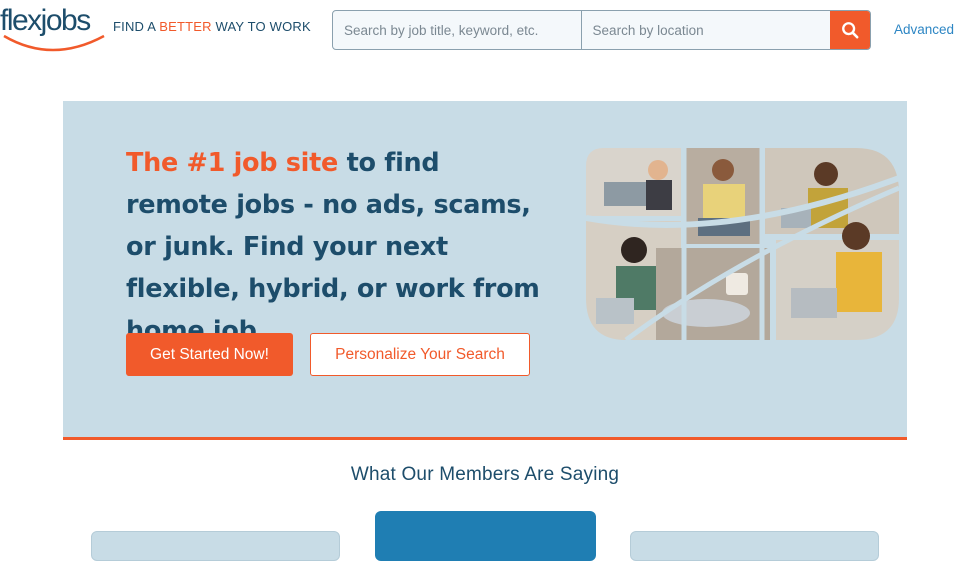 The height and width of the screenshot is (561, 970). I want to click on tagline-accent: BETTER, so click(185, 26).